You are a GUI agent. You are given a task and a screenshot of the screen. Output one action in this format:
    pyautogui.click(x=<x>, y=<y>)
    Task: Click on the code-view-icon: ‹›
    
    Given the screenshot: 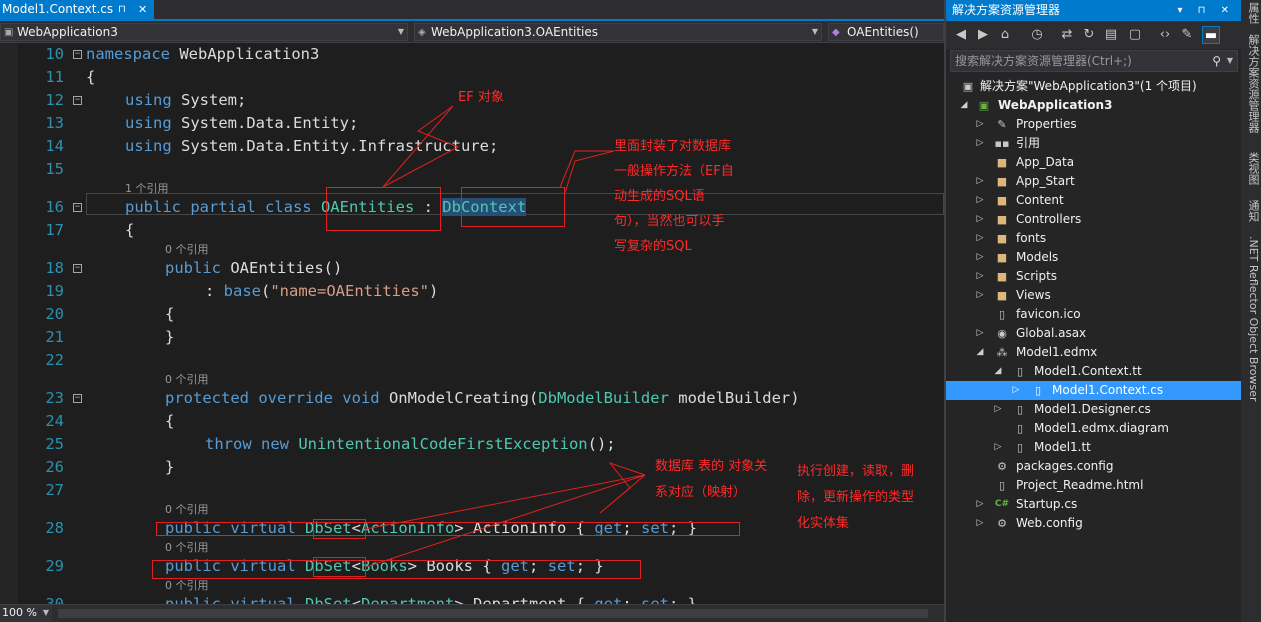 What is the action you would take?
    pyautogui.click(x=1165, y=35)
    